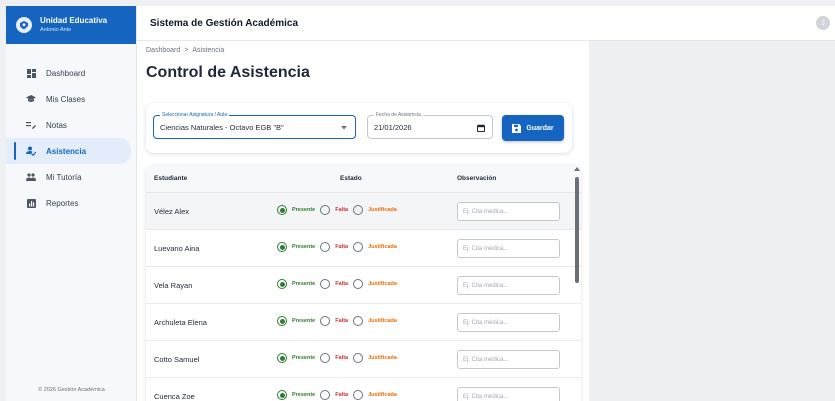  What do you see at coordinates (56, 30) in the screenshot?
I see `brand-subtitle: Antonio Ante` at bounding box center [56, 30].